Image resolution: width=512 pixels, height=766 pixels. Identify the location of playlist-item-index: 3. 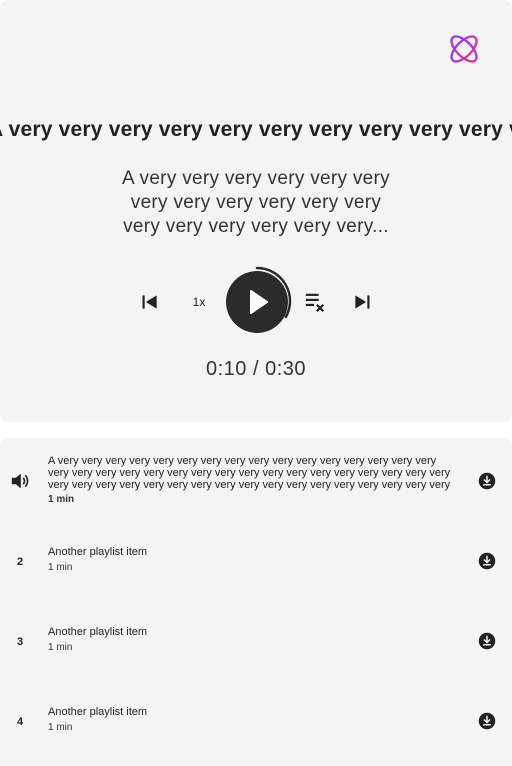
(20, 642).